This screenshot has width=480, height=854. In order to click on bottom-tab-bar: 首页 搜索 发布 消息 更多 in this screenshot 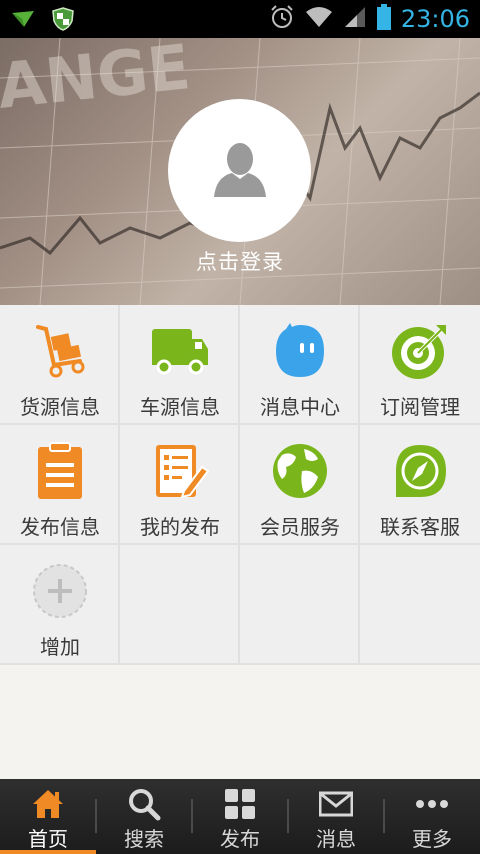, I will do `click(240, 816)`.